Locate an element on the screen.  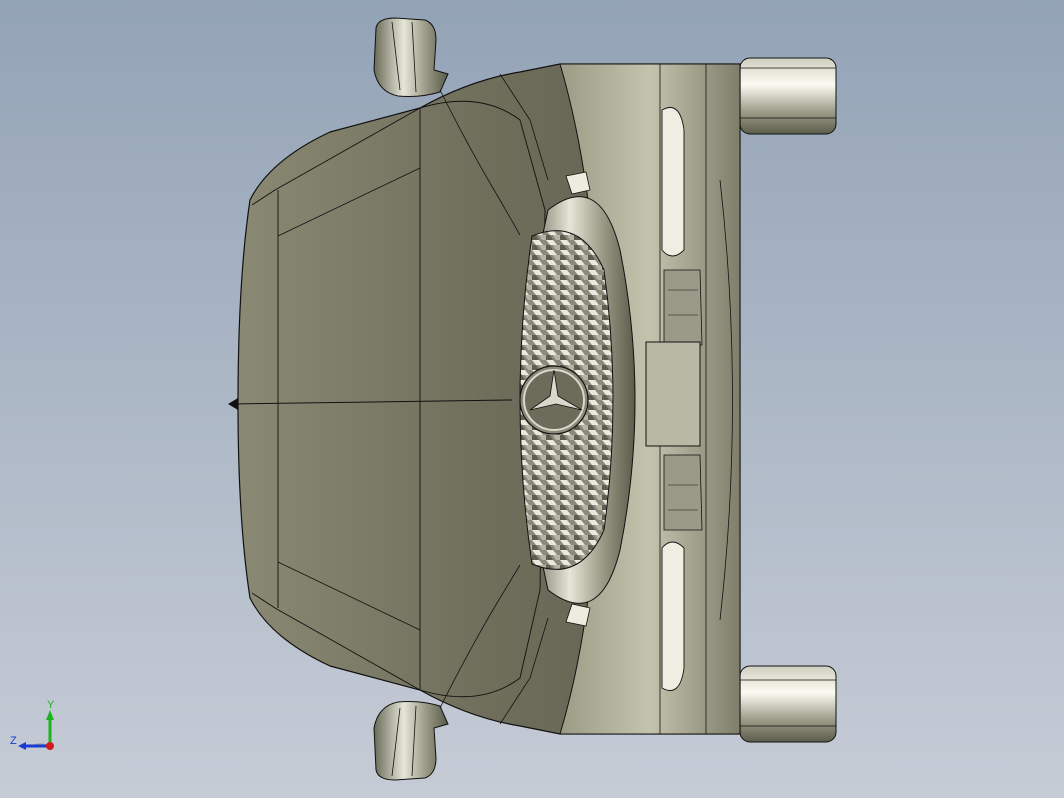
z-axis-label: Z is located at coordinates (13, 741).